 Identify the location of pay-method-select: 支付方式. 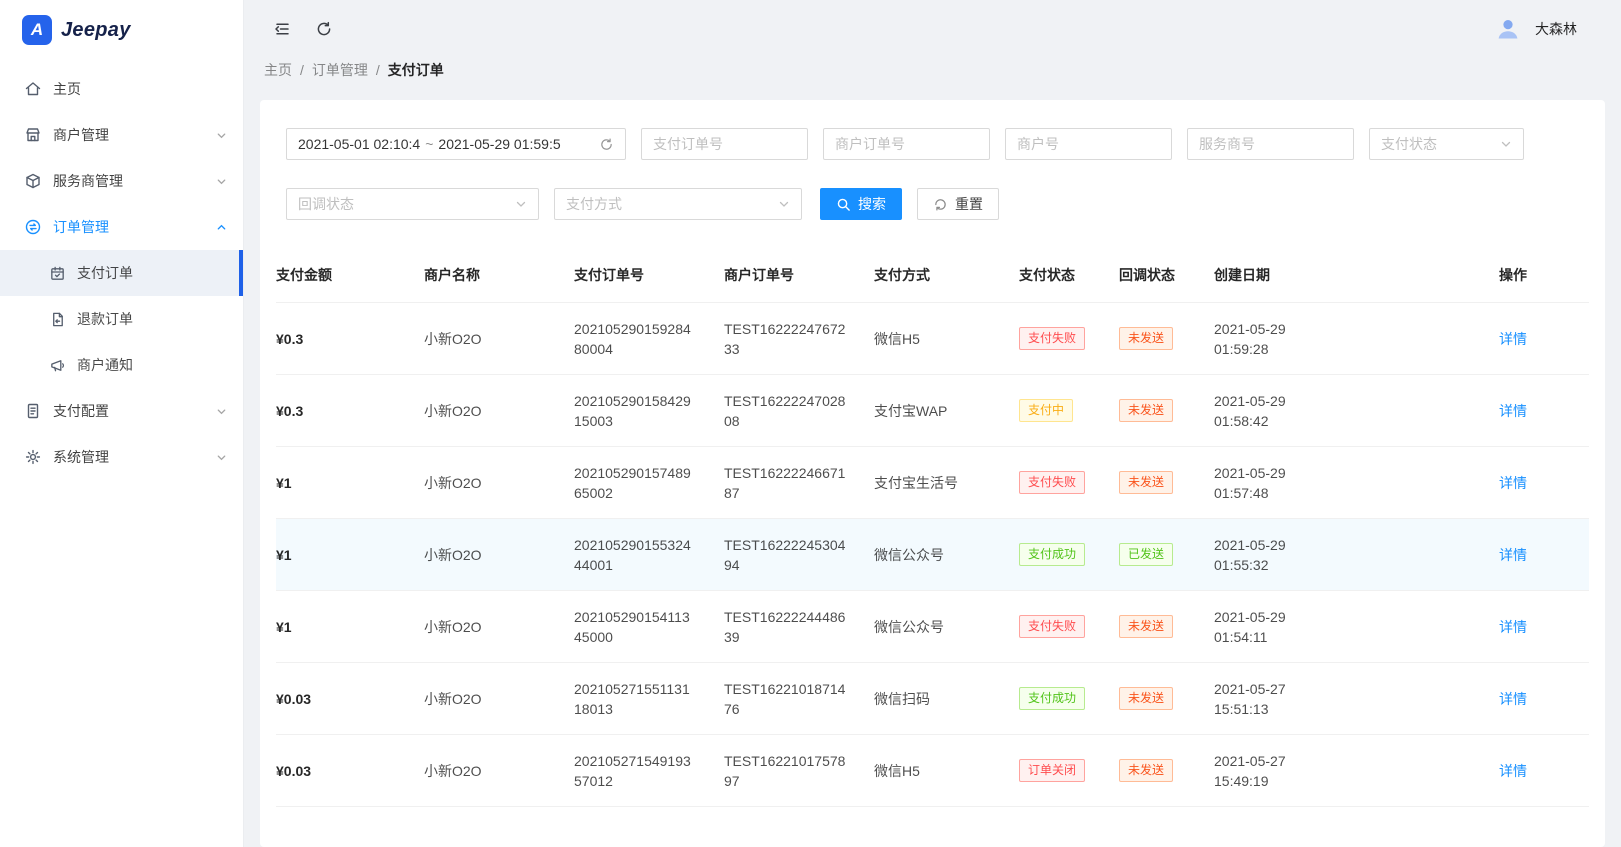
(678, 204).